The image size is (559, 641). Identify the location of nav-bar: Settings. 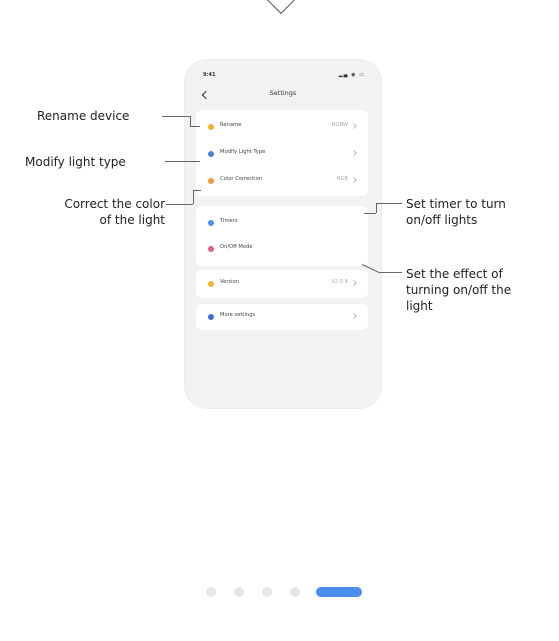
(283, 96).